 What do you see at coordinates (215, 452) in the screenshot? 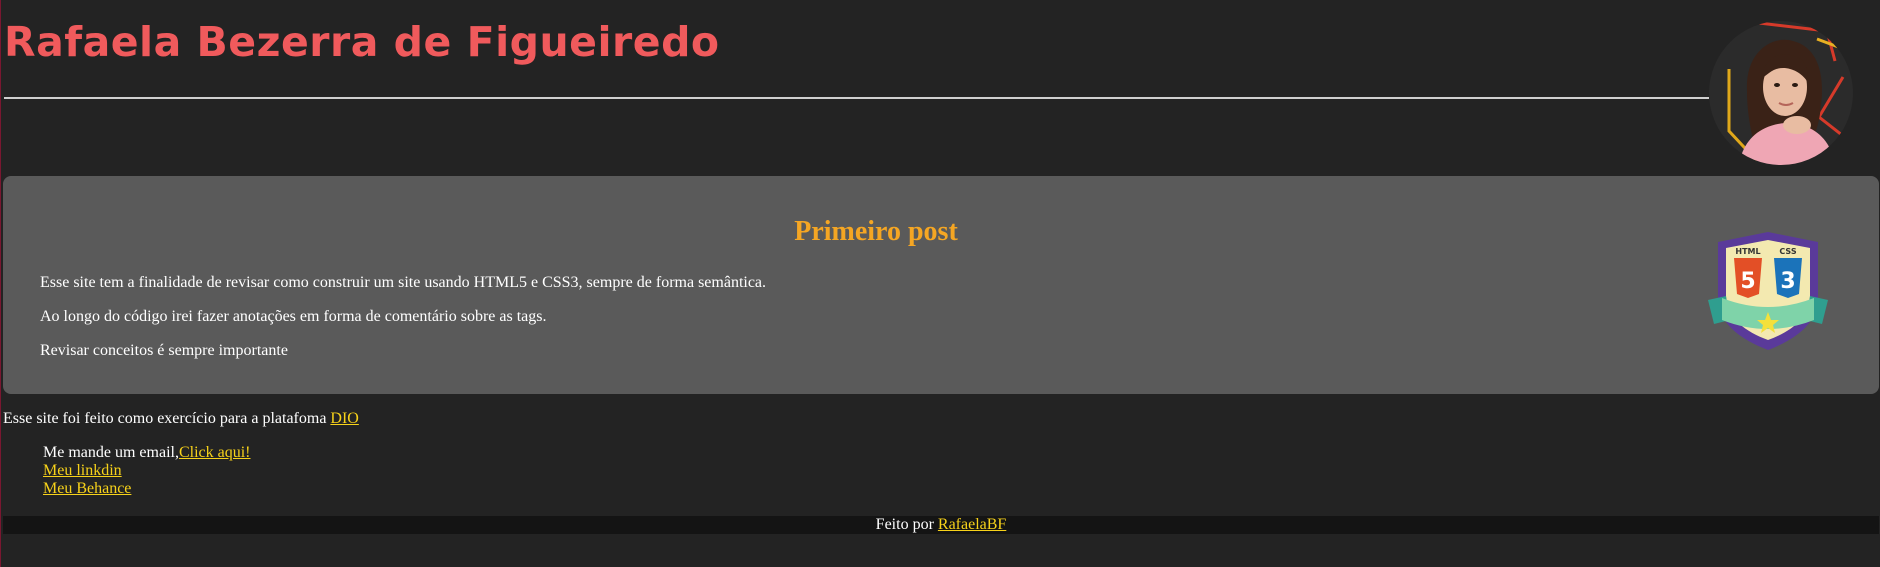
I see `email-link: Click aqui!` at bounding box center [215, 452].